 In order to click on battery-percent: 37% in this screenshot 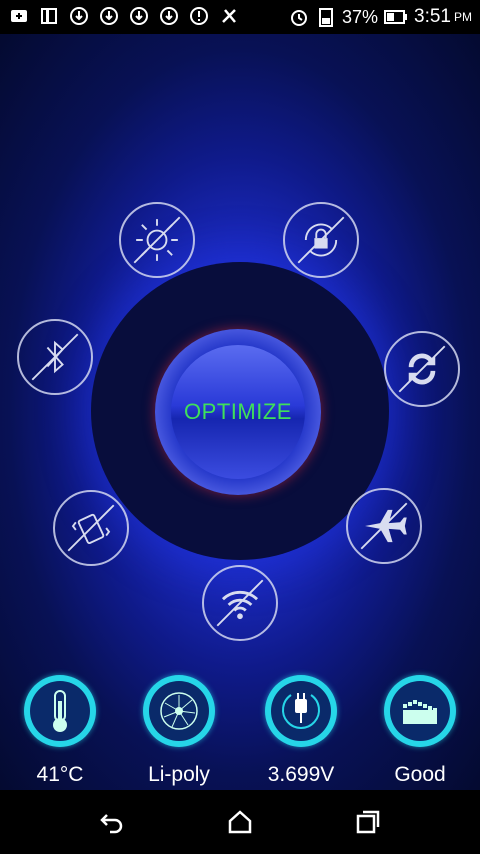, I will do `click(360, 16)`.